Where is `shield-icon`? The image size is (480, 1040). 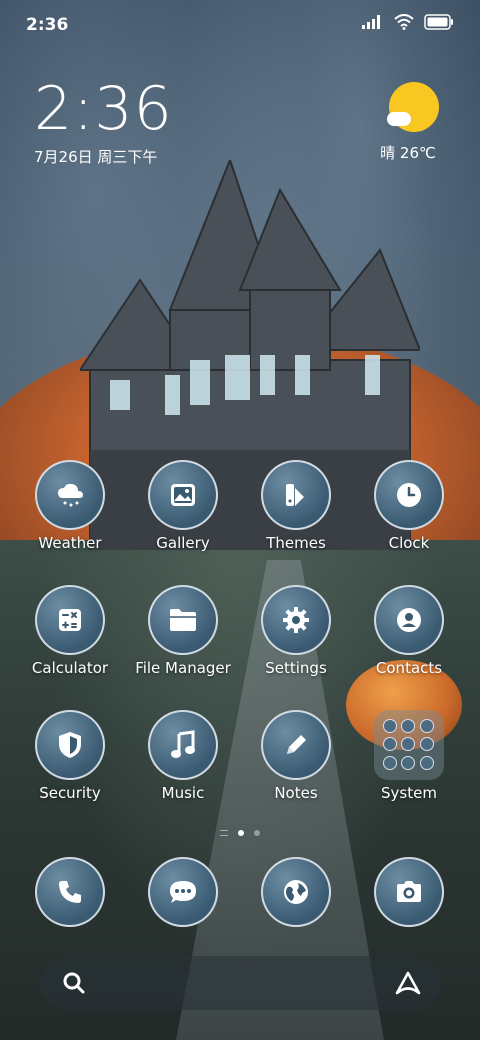 shield-icon is located at coordinates (70, 745).